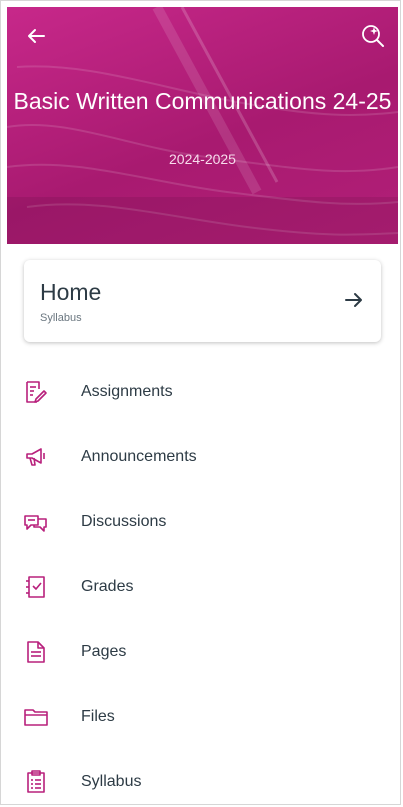 The height and width of the screenshot is (807, 403). Describe the element at coordinates (61, 318) in the screenshot. I see `home-subtitle: Syllabus` at that location.